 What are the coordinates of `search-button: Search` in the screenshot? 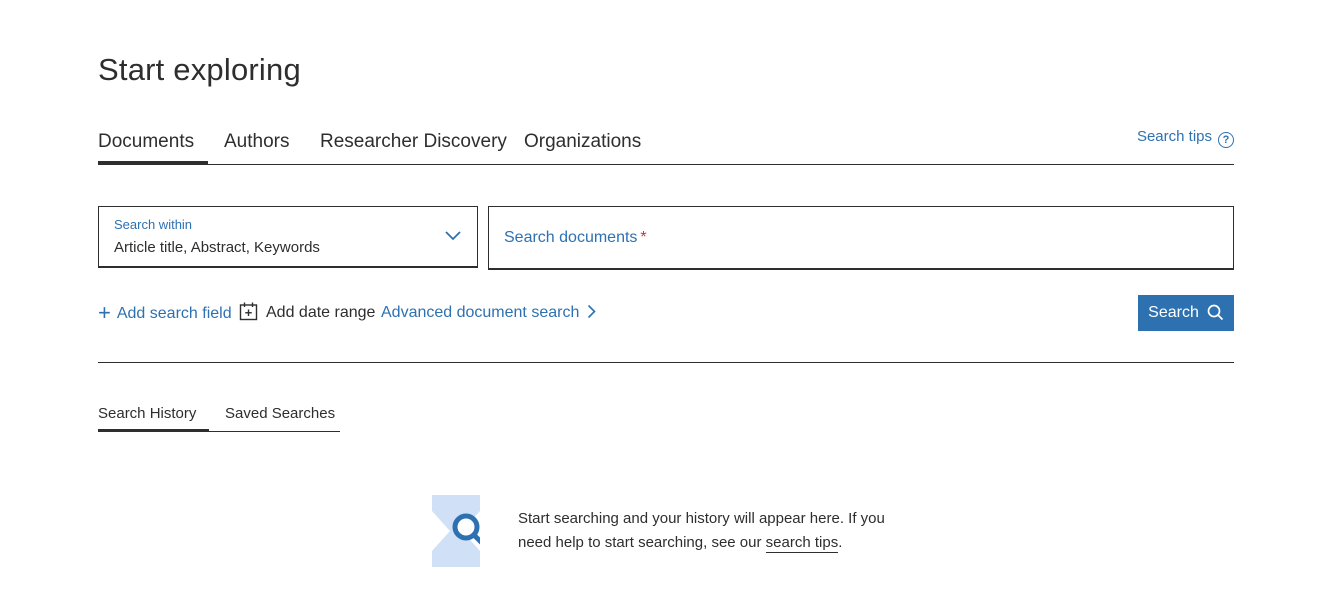 It's located at (1186, 313).